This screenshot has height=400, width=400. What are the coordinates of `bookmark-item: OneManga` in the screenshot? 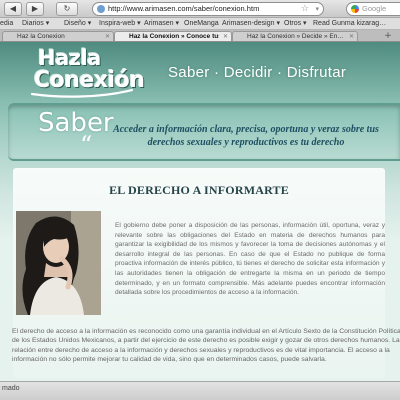 It's located at (201, 23).